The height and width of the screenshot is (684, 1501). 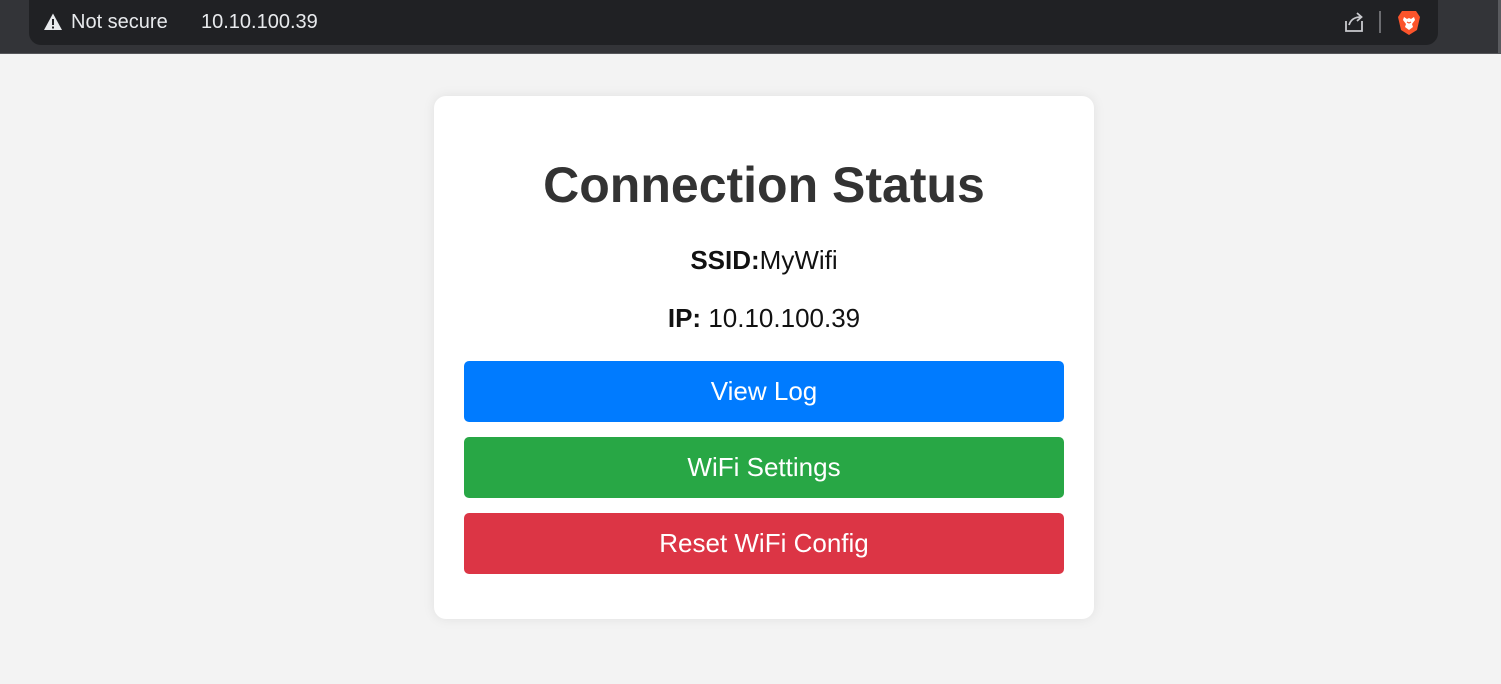 What do you see at coordinates (53, 22) in the screenshot?
I see `warning-triangle-icon` at bounding box center [53, 22].